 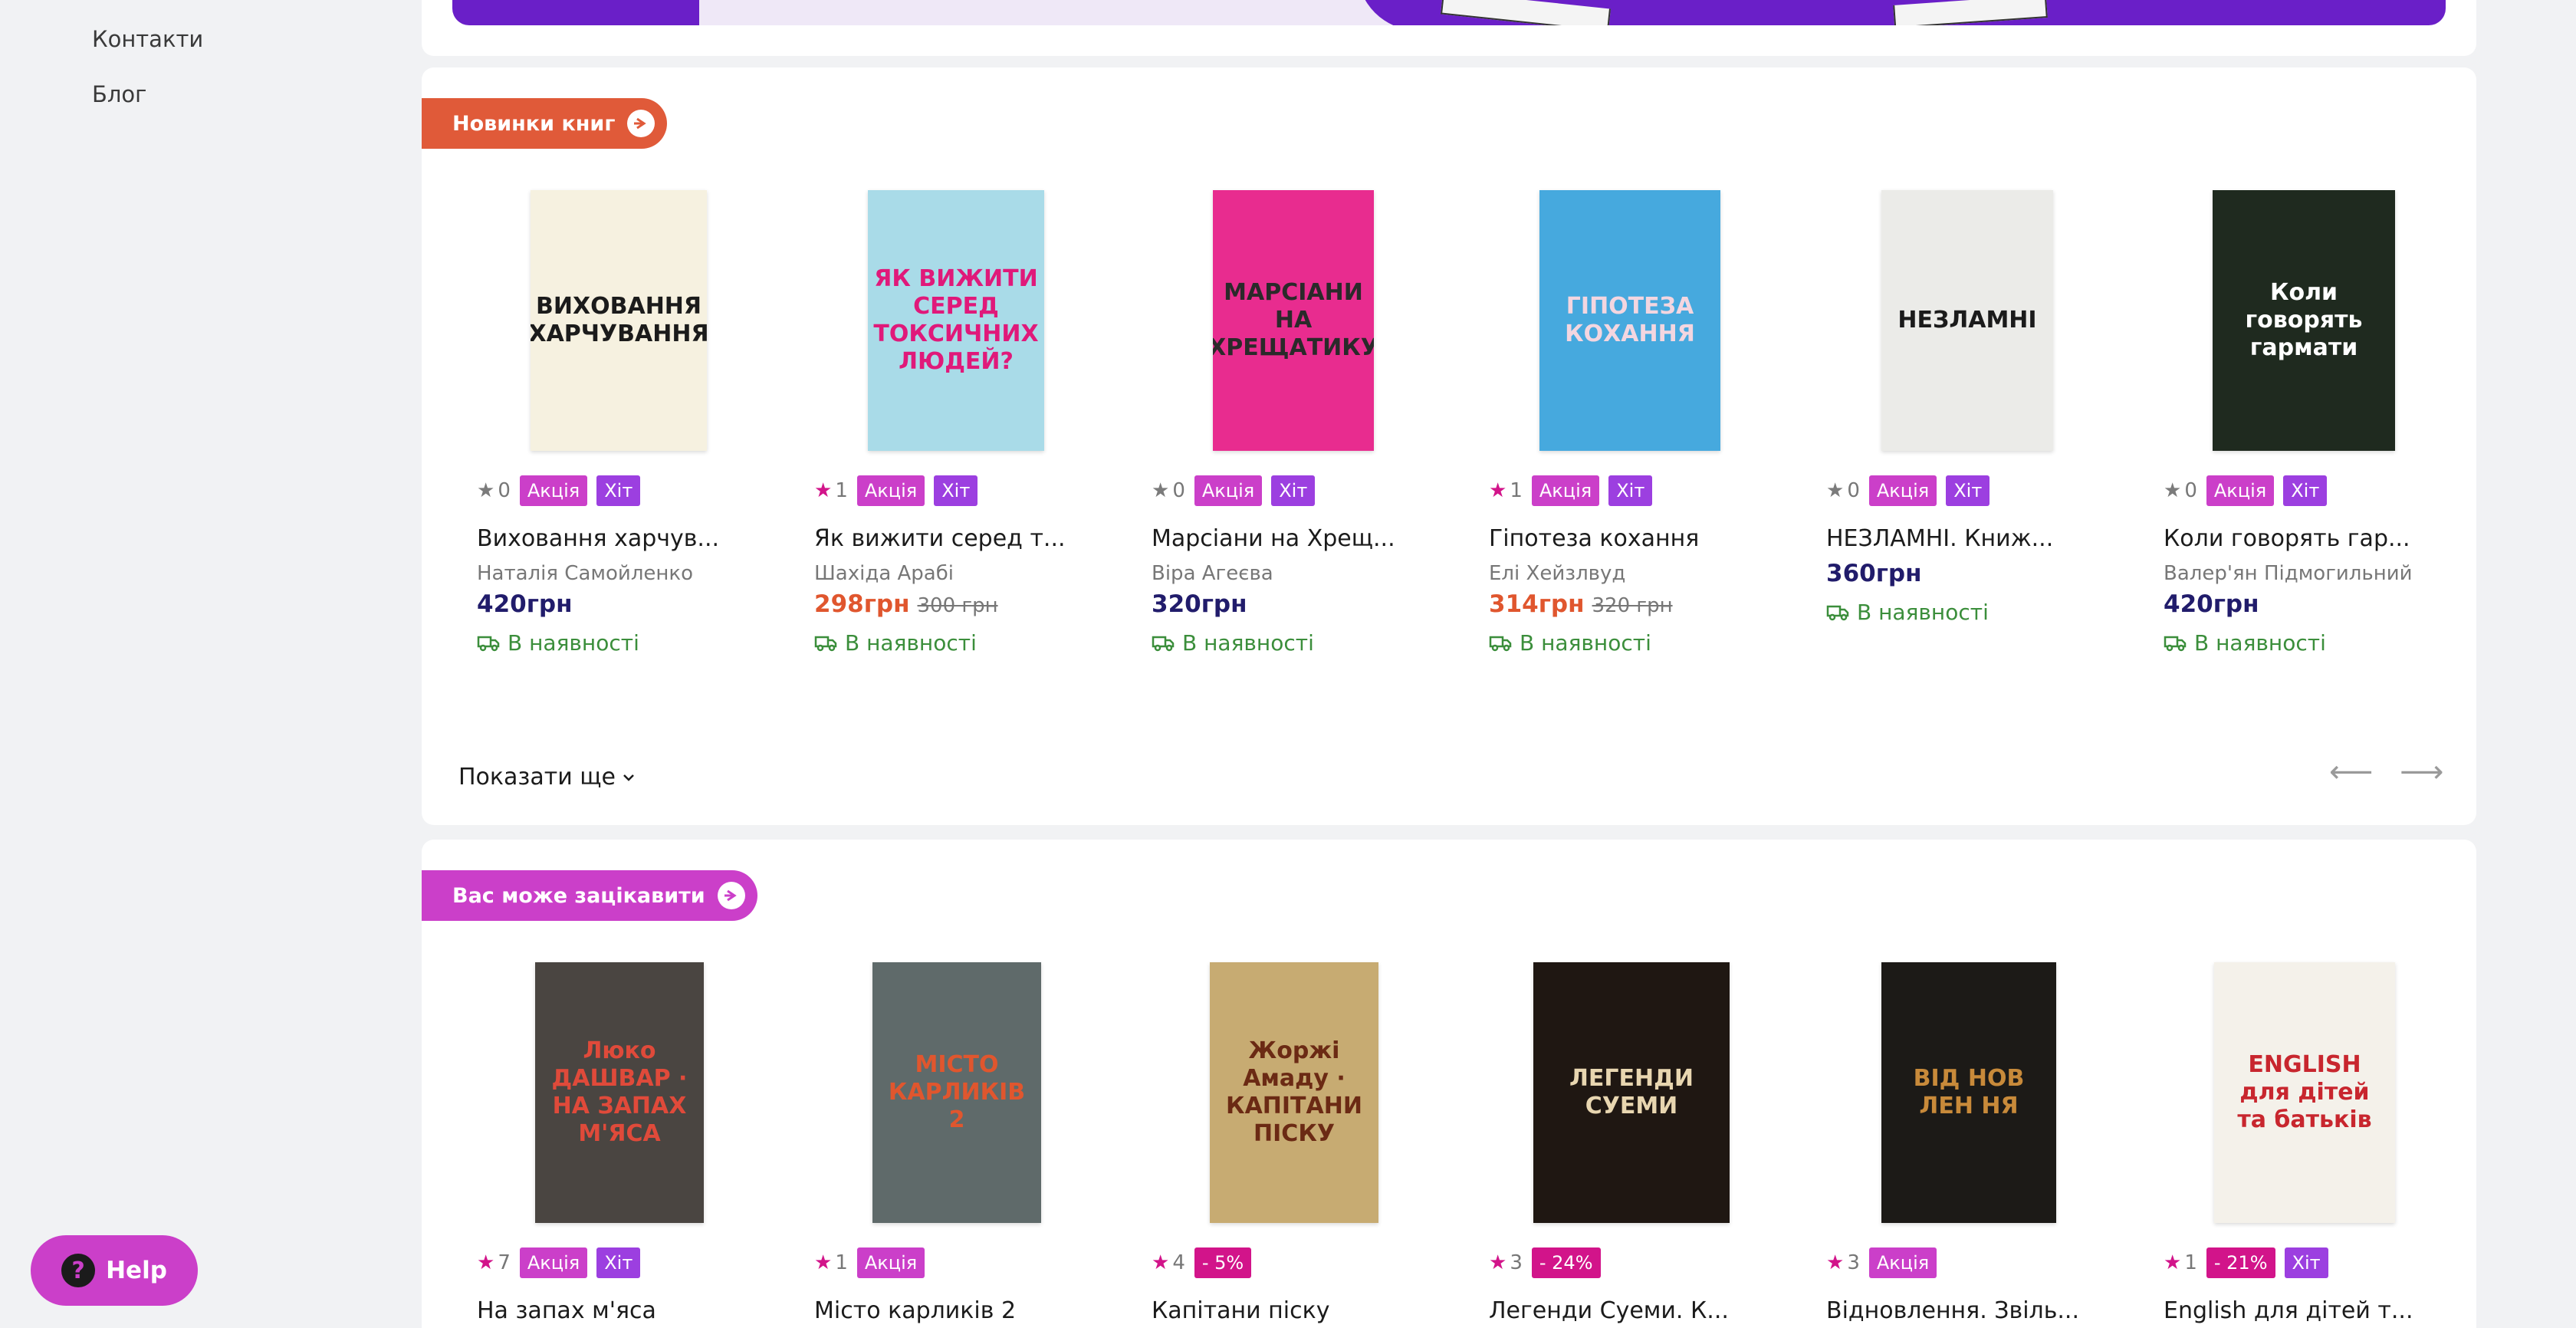 I want to click on section-tag-may-interest: Вас може зацікавити, so click(x=589, y=895).